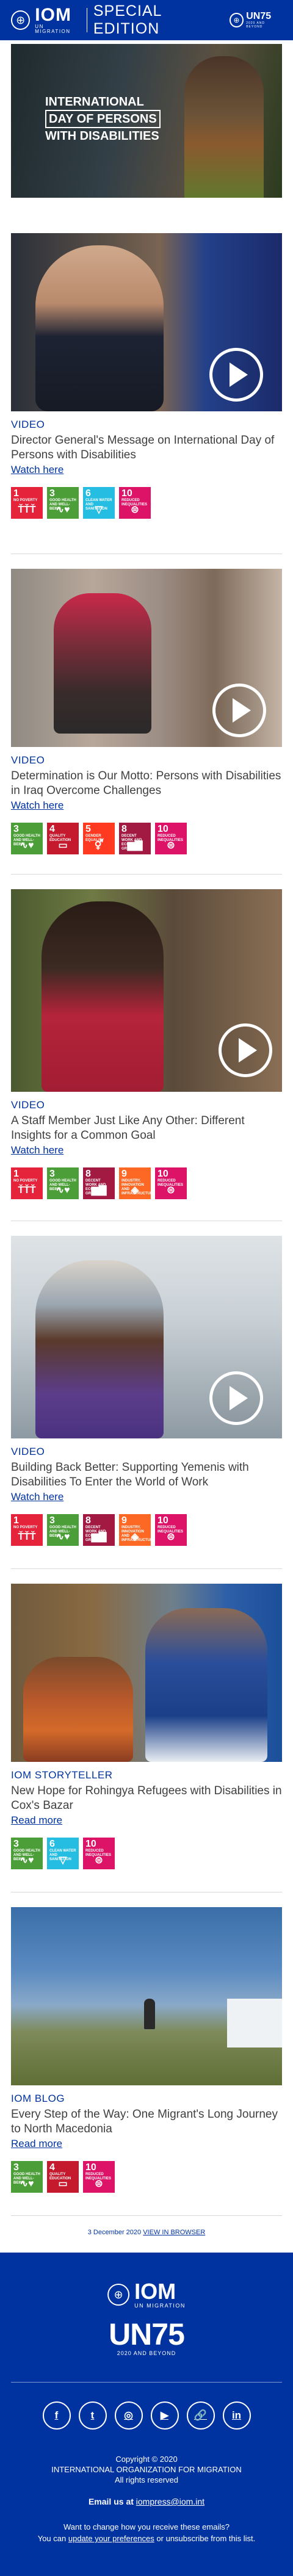 The image size is (293, 2576). What do you see at coordinates (170, 2501) in the screenshot?
I see `email-link: iompress@iom.int` at bounding box center [170, 2501].